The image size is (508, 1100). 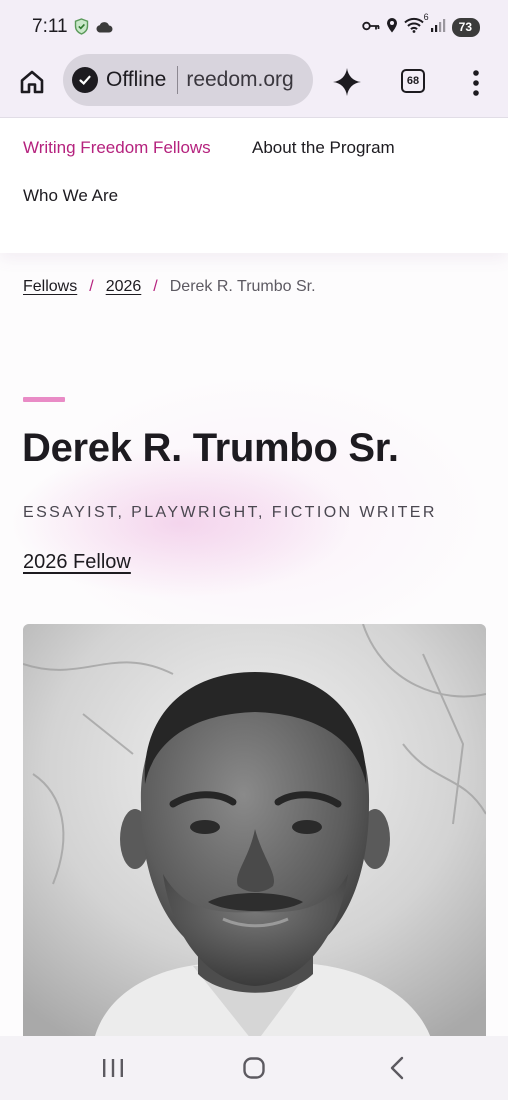 What do you see at coordinates (210, 448) in the screenshot?
I see `page-title: Derek R. Trumbo Sr.` at bounding box center [210, 448].